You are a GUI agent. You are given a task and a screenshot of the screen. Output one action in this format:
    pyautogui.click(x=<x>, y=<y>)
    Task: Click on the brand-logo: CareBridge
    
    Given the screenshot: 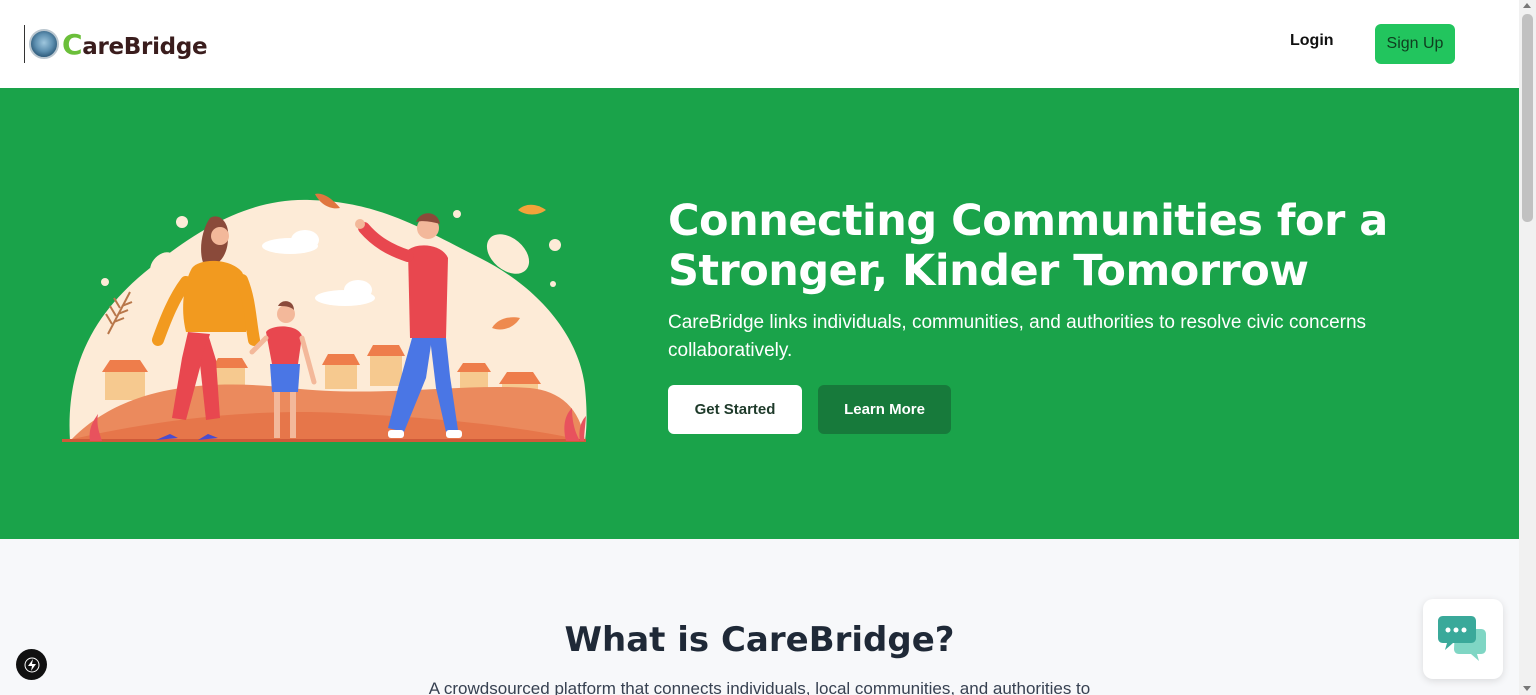 What is the action you would take?
    pyautogui.click(x=116, y=44)
    